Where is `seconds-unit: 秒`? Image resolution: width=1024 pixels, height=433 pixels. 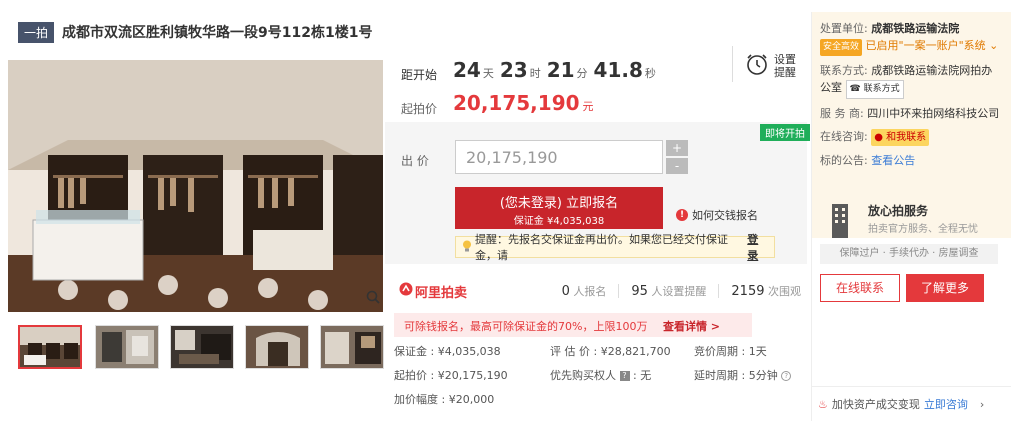
seconds-unit: 秒 is located at coordinates (650, 73).